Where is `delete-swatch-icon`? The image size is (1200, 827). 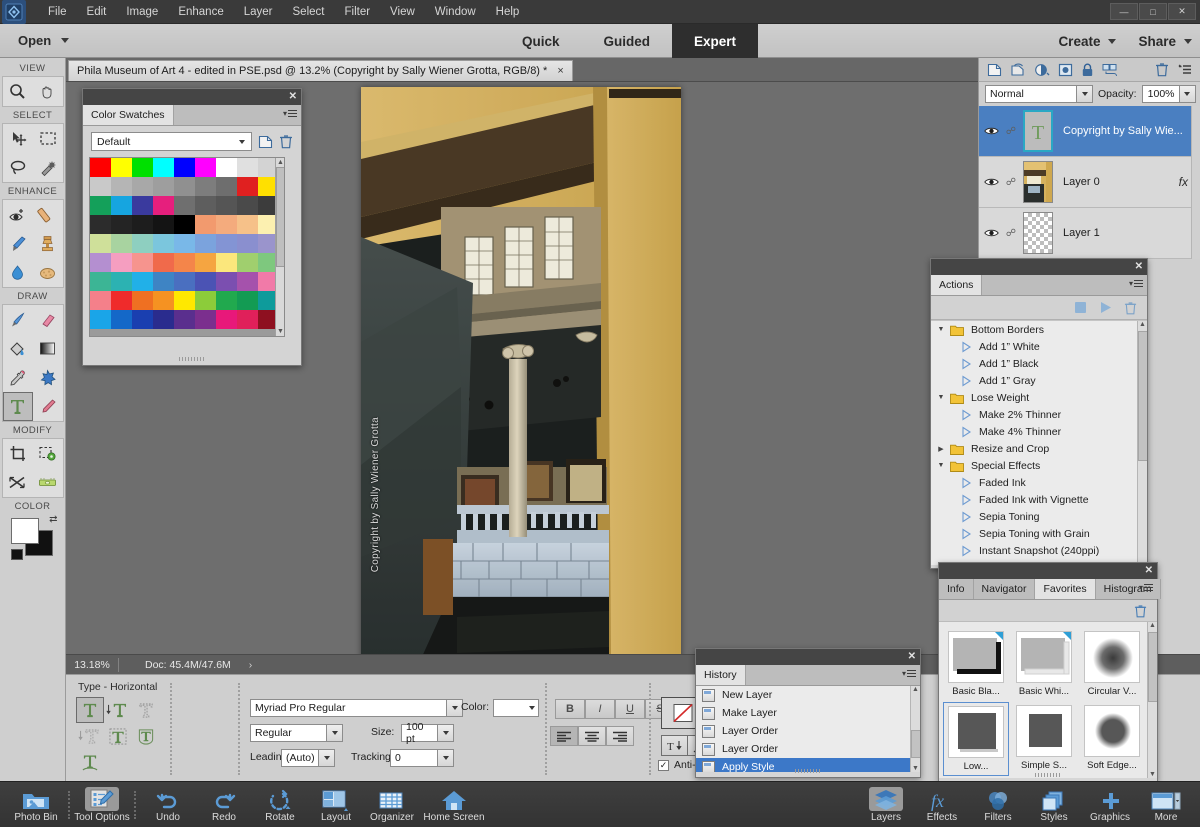 delete-swatch-icon is located at coordinates (286, 141).